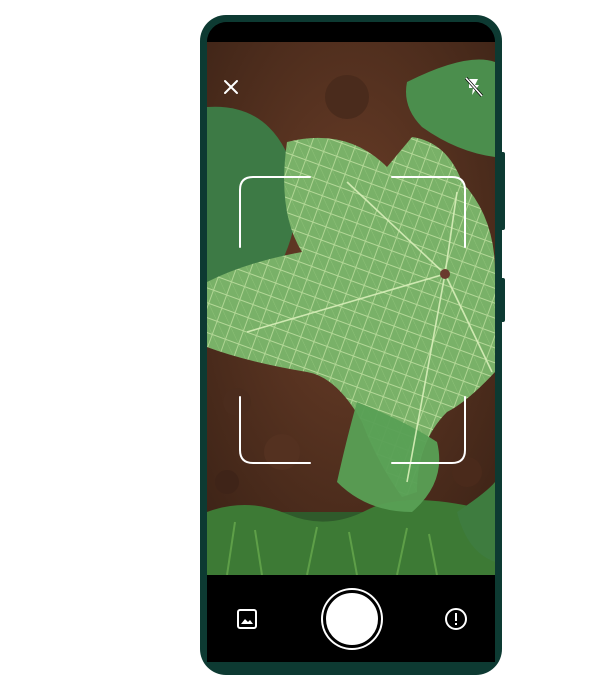  I want to click on info-button, so click(456, 619).